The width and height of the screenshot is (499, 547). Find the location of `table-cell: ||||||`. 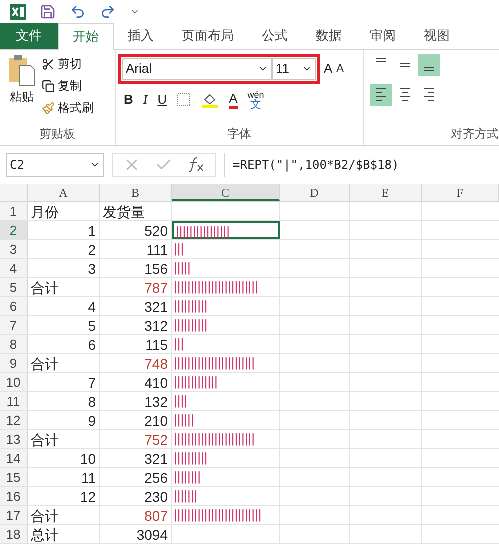

table-cell: |||||| is located at coordinates (226, 420).